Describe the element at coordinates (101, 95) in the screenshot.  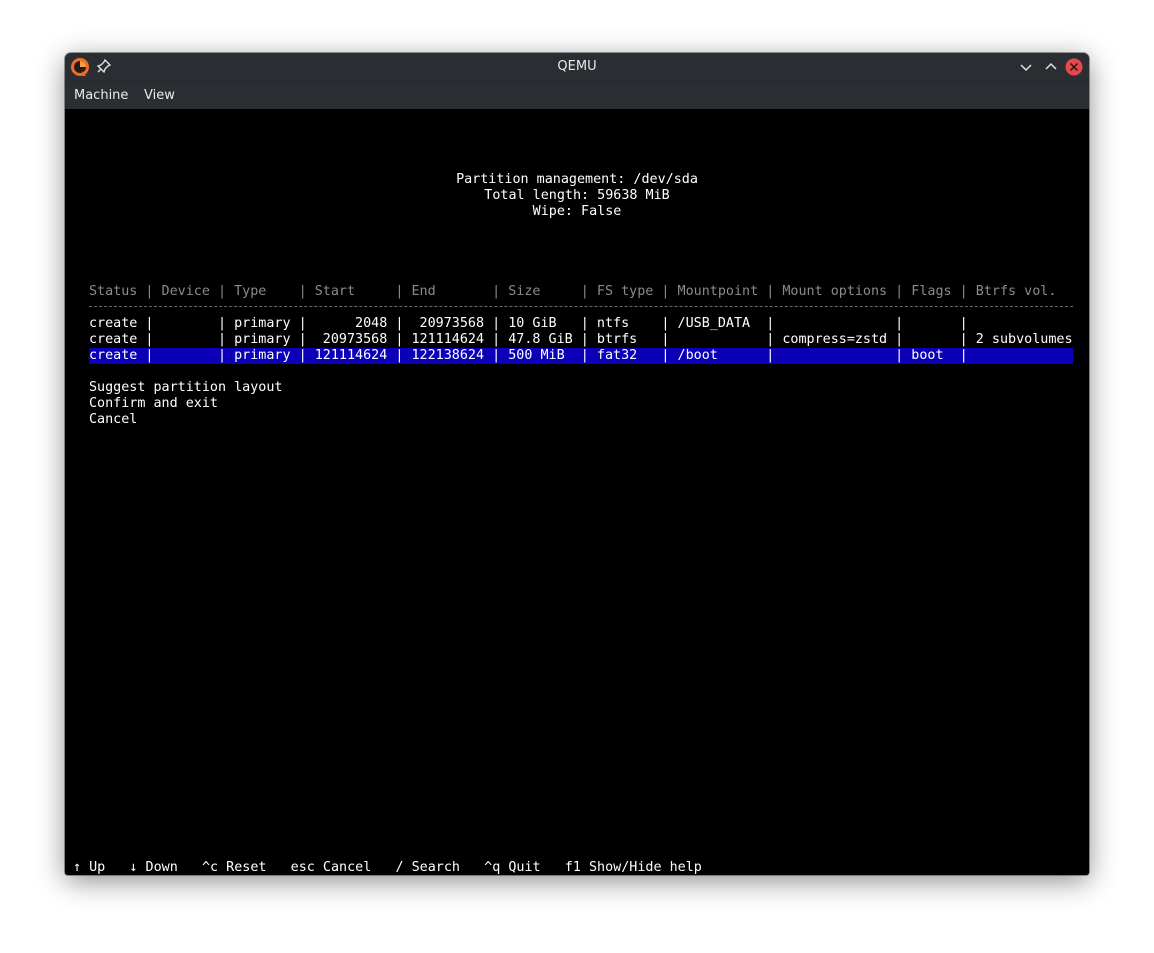
I see `menu-machine: Machine` at that location.